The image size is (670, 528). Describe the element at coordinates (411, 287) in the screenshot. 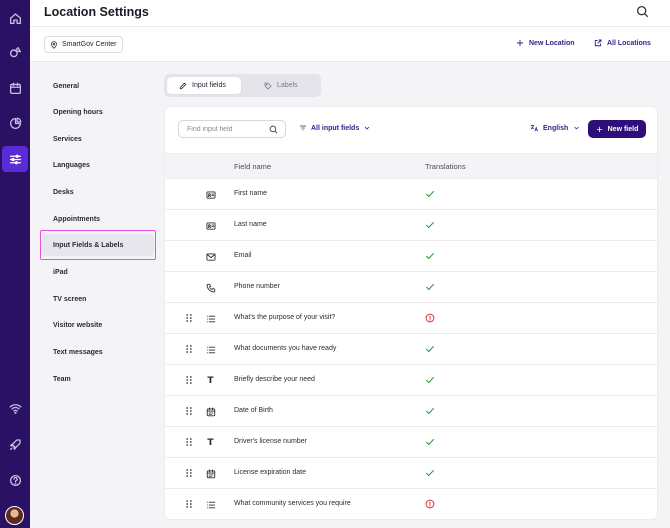

I see `table-row: Phone number` at that location.